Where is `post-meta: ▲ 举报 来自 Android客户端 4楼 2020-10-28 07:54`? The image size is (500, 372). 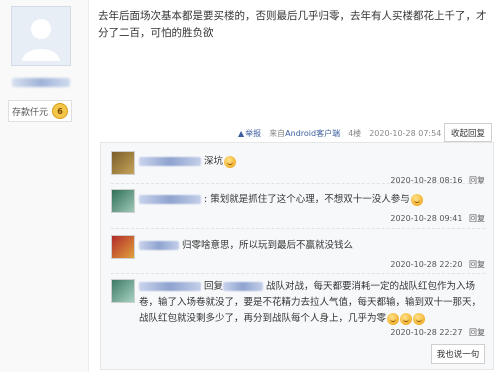
post-meta: ▲ 举报 来自 Android客户端 4楼 2020-10-28 07:54 is located at coordinates (339, 133).